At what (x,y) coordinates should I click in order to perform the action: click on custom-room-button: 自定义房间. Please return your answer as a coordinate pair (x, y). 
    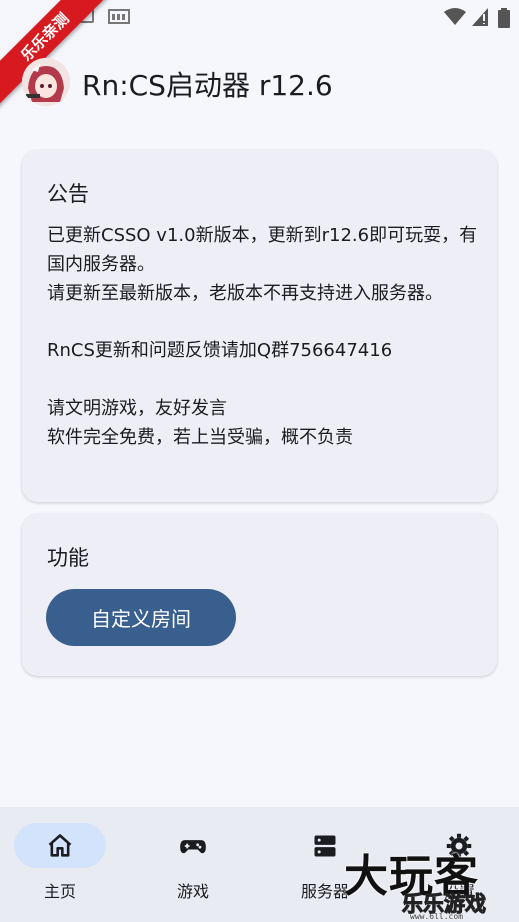
    Looking at the image, I should click on (141, 617).